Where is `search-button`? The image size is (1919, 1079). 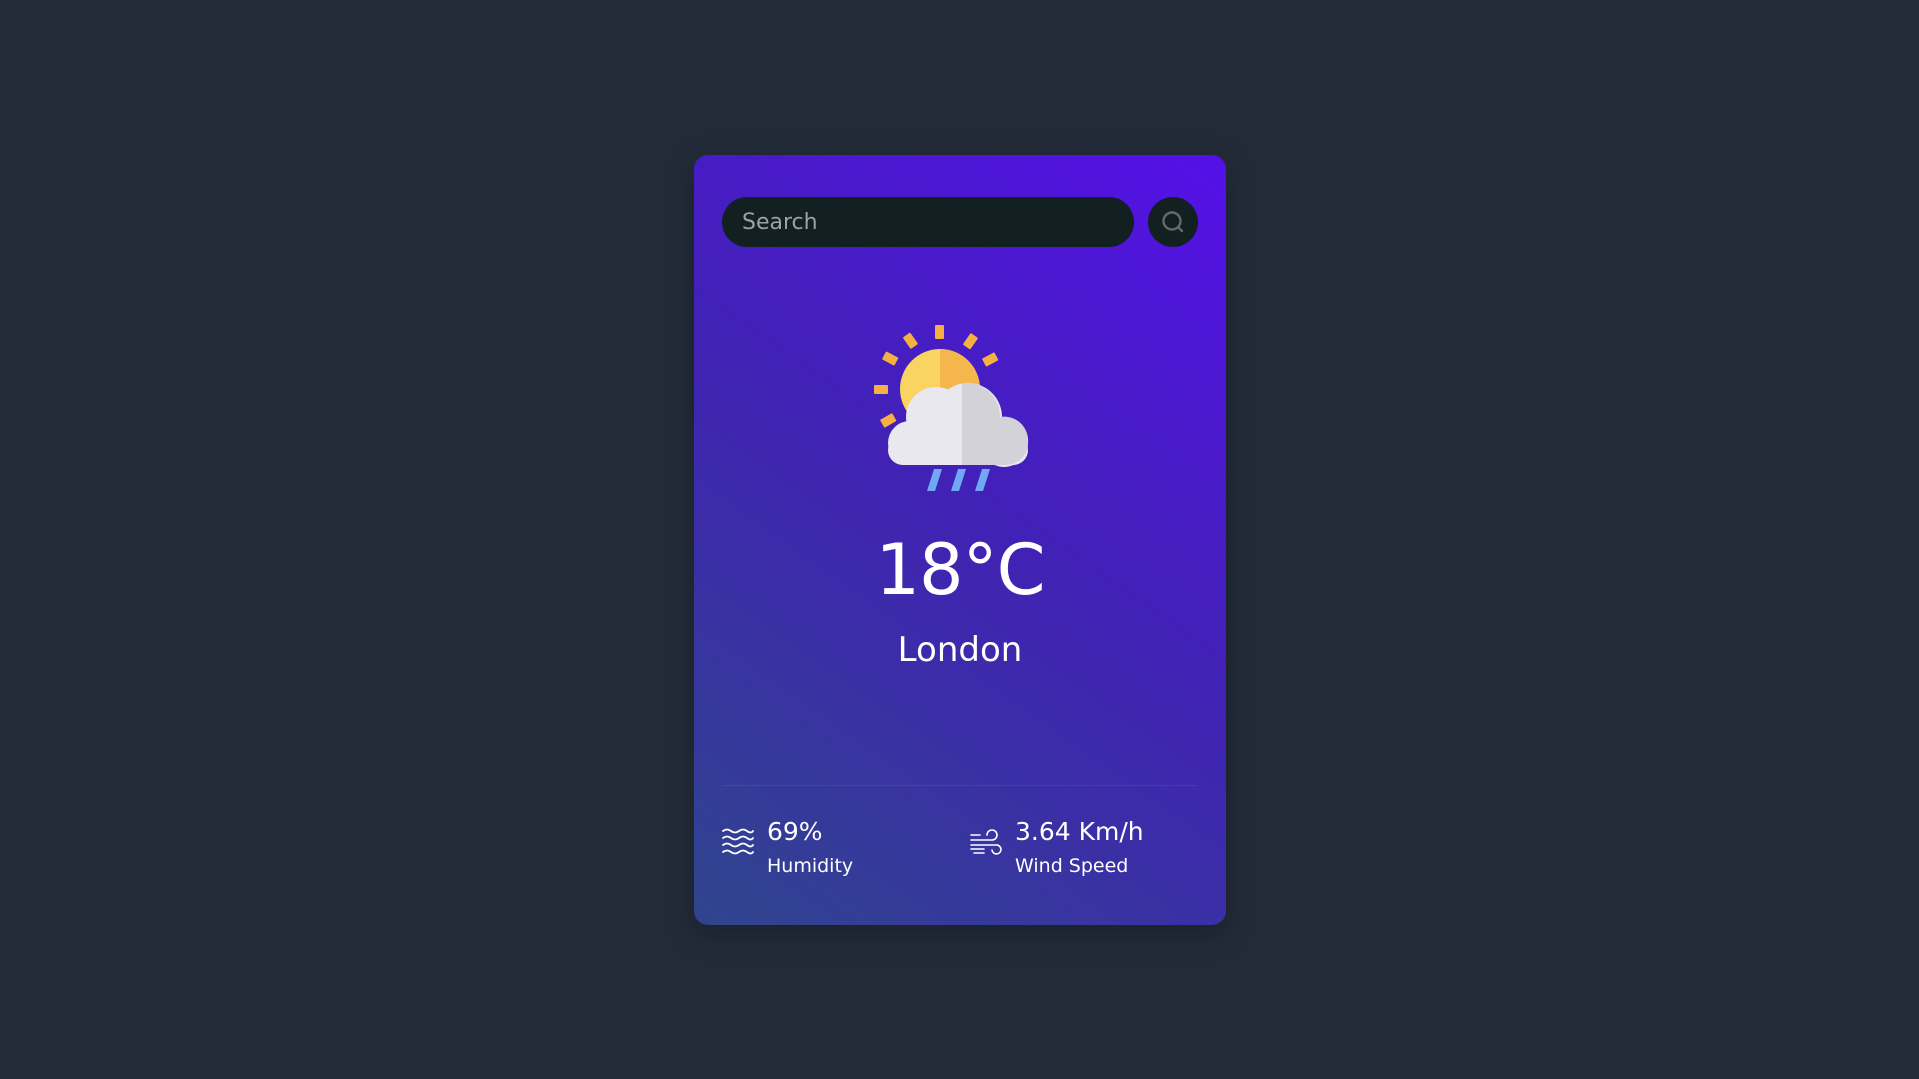
search-button is located at coordinates (1173, 222).